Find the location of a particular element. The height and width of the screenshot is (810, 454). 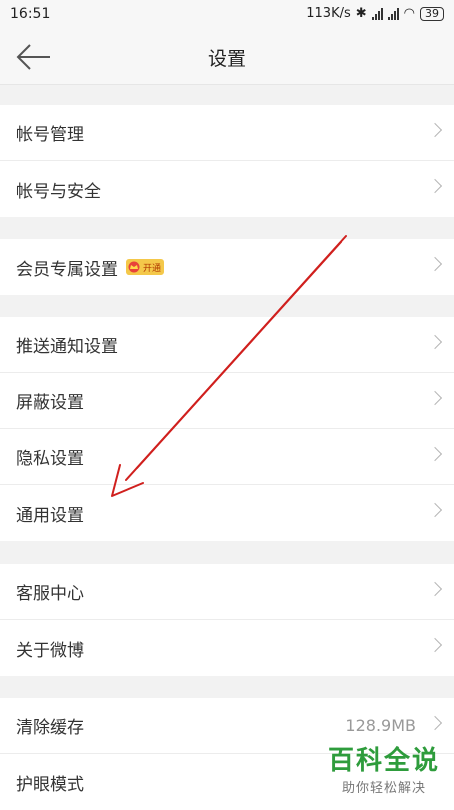

status-icons: 113K/s ✱ ◠ 39 is located at coordinates (375, 13).